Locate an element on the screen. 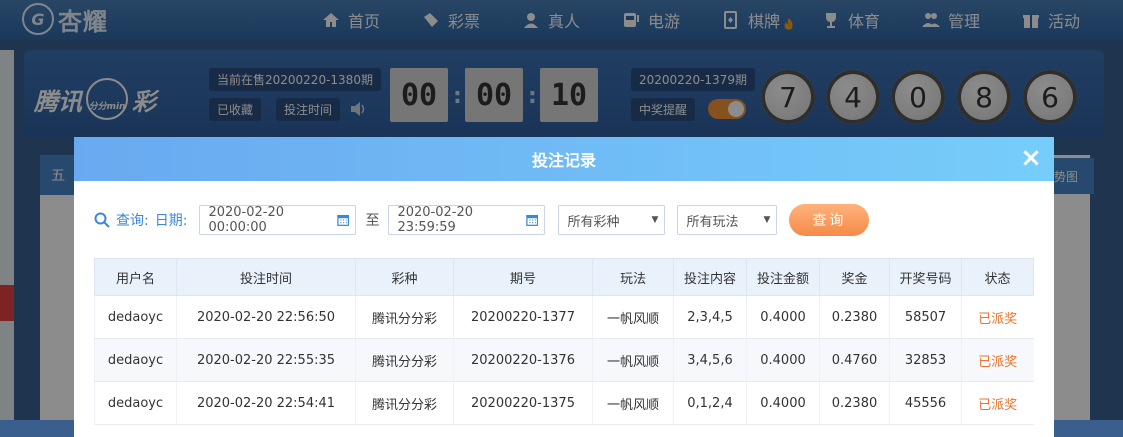  col-prize: 奖金 is located at coordinates (854, 277).